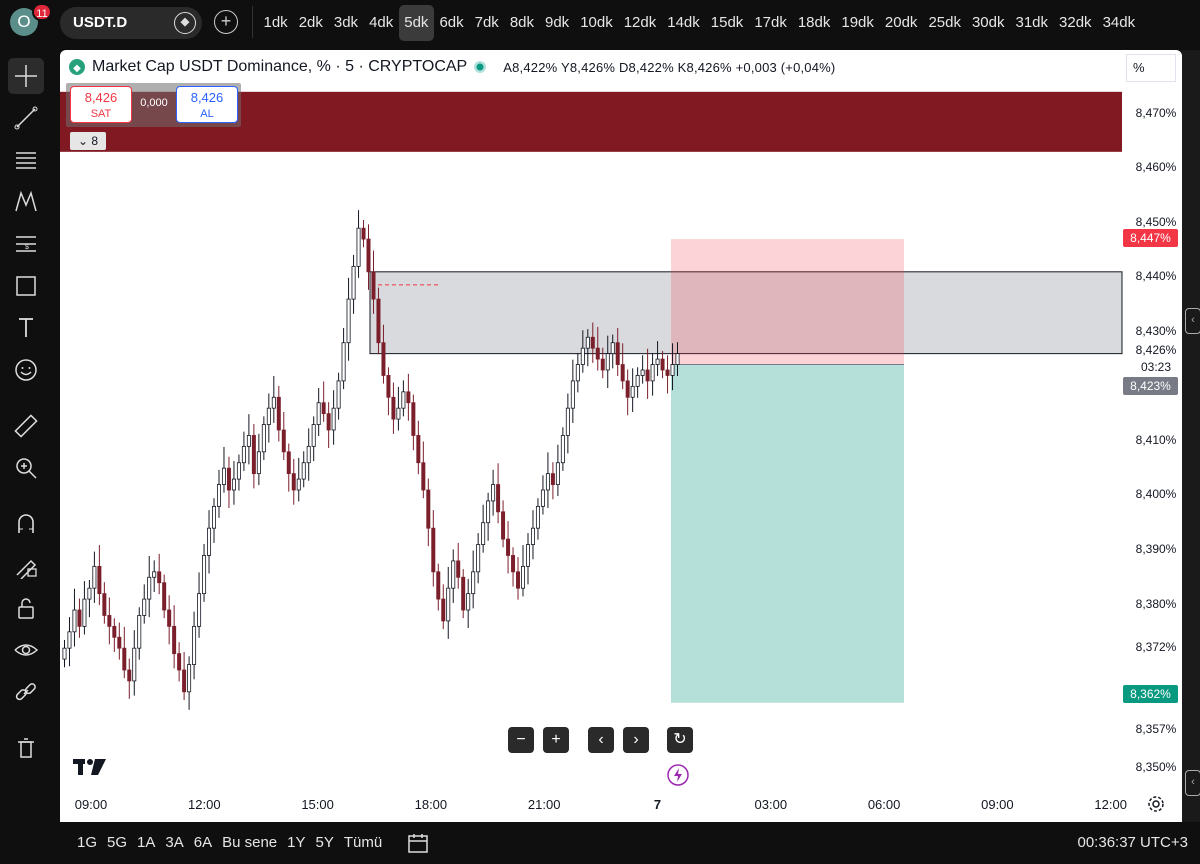 The image size is (1200, 864). What do you see at coordinates (146, 843) in the screenshot?
I see `range-1a: 1A` at bounding box center [146, 843].